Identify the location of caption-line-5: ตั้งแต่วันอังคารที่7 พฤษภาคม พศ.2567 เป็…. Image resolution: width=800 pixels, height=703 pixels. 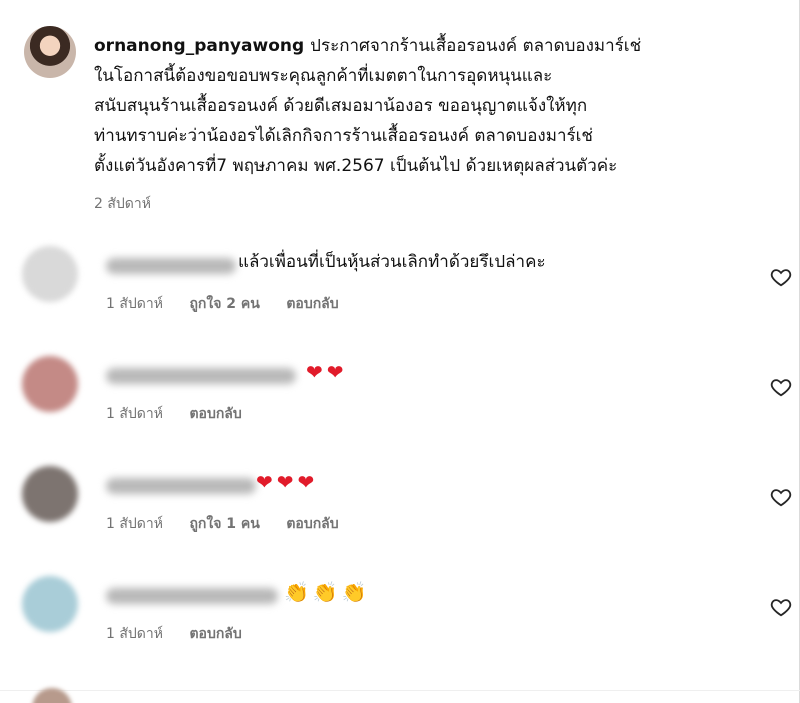
(356, 166).